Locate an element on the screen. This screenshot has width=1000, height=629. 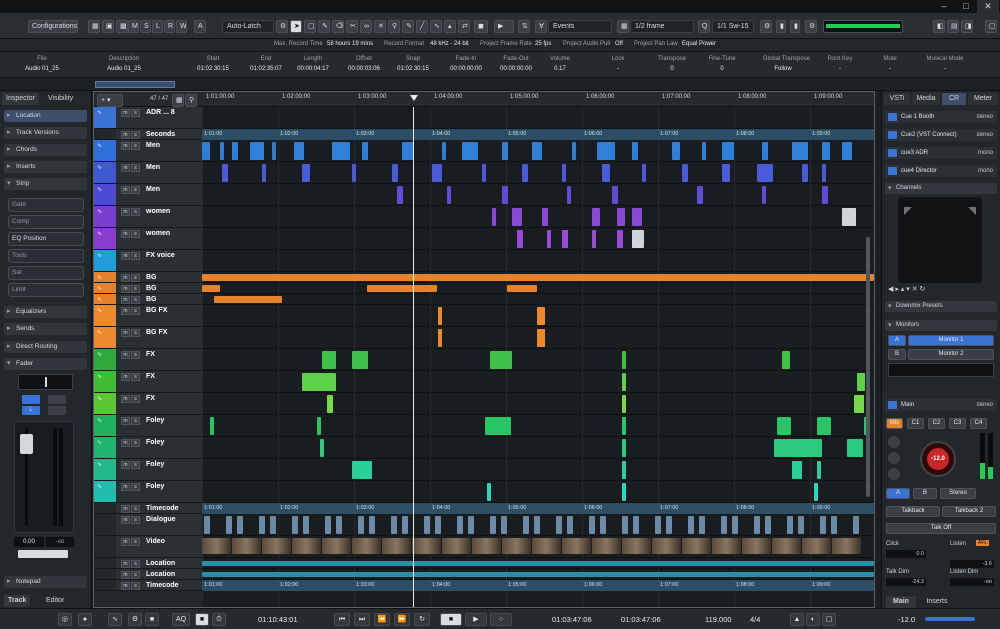
track-row: ∿ m s Foley is located at coordinates (148, 448).